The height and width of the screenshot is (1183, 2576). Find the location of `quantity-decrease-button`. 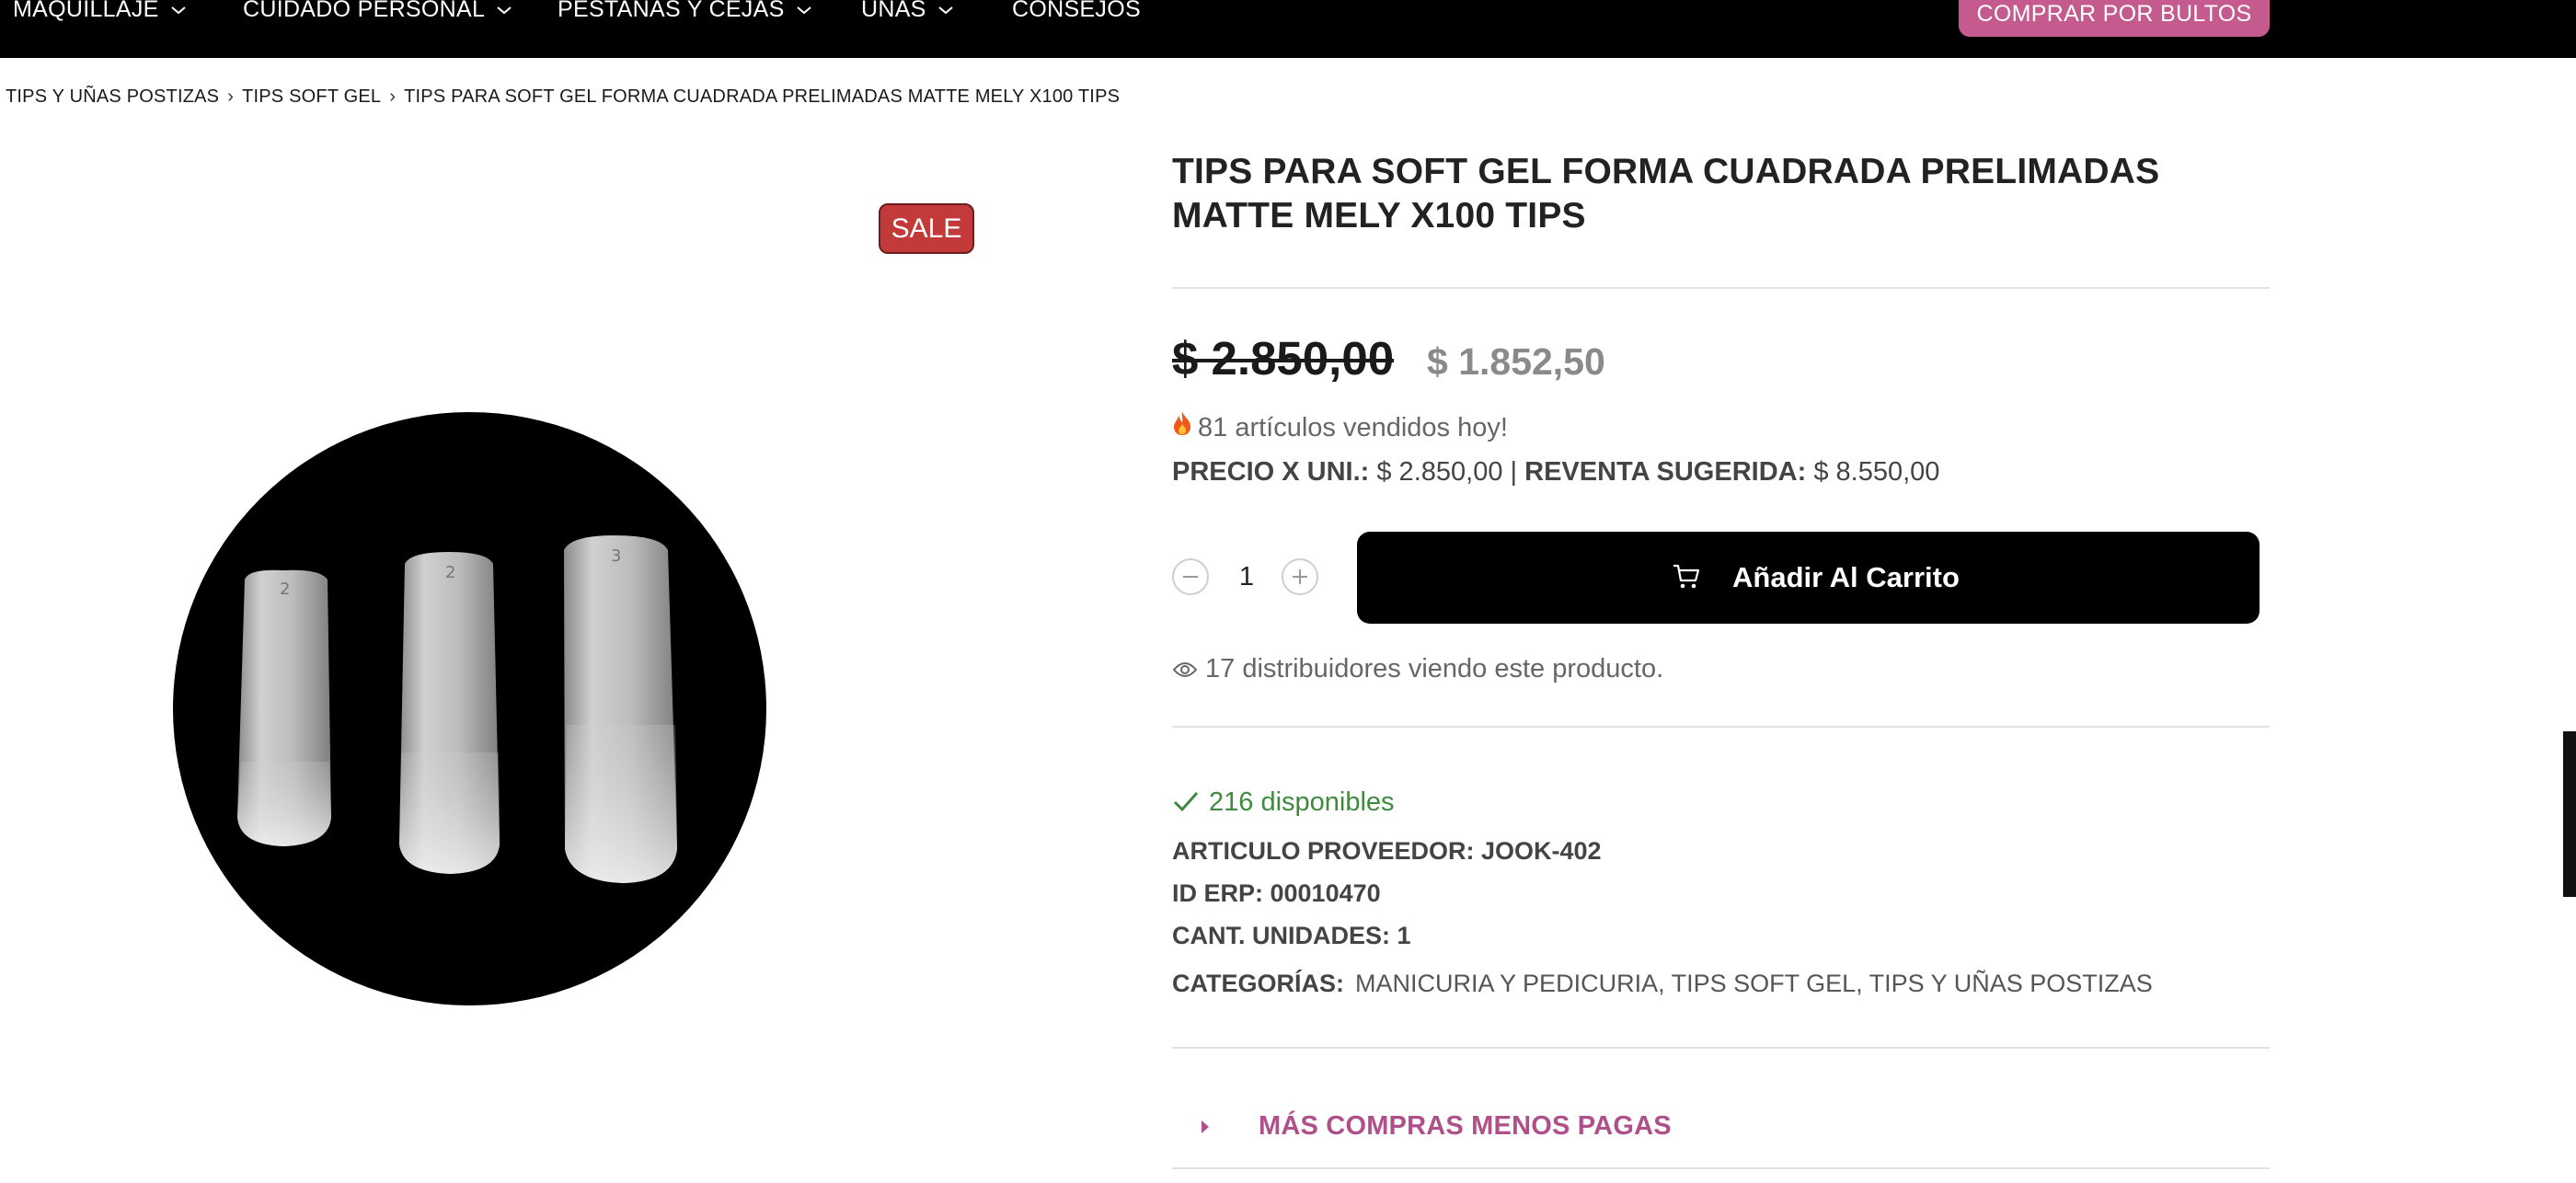

quantity-decrease-button is located at coordinates (1190, 576).